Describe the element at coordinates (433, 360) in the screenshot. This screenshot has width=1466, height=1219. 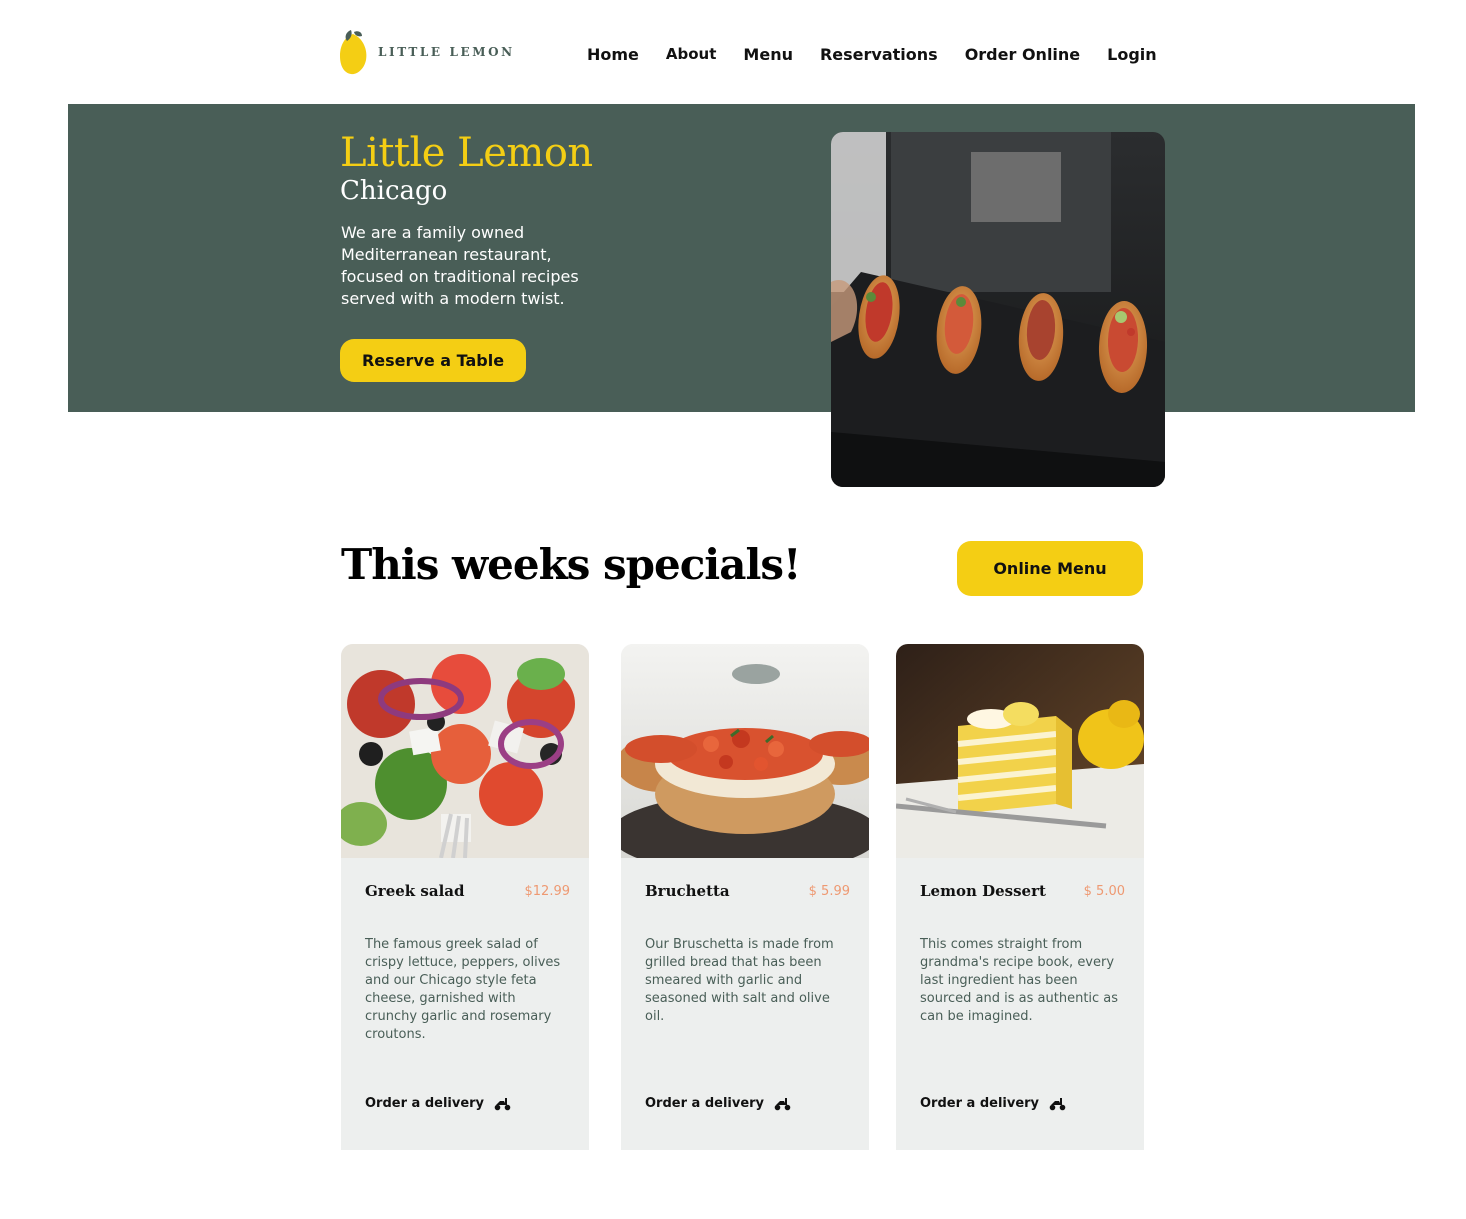
I see `reserve-table-button: Reserve a Table` at that location.